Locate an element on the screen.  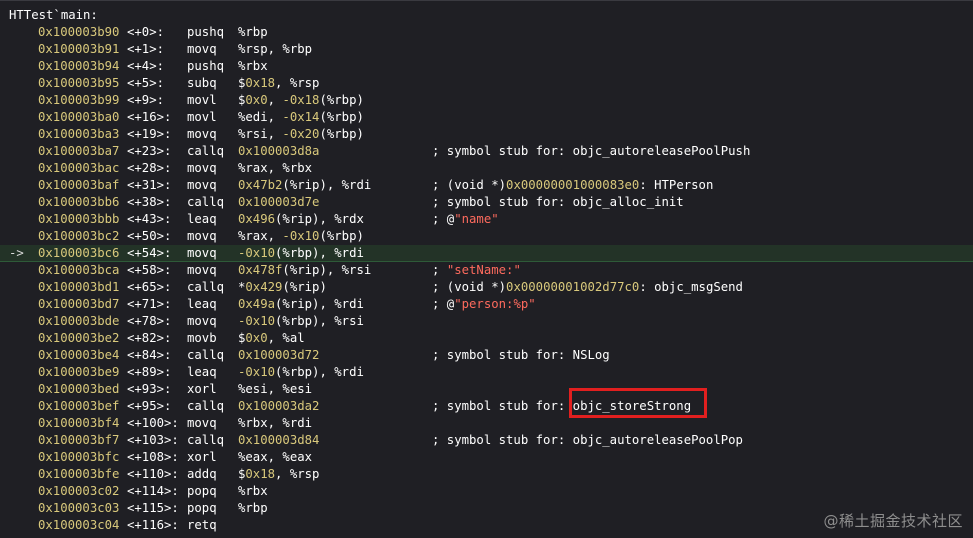
instruction-row: 0x100003b94 <+4>: pushq %rbx is located at coordinates (486, 66).